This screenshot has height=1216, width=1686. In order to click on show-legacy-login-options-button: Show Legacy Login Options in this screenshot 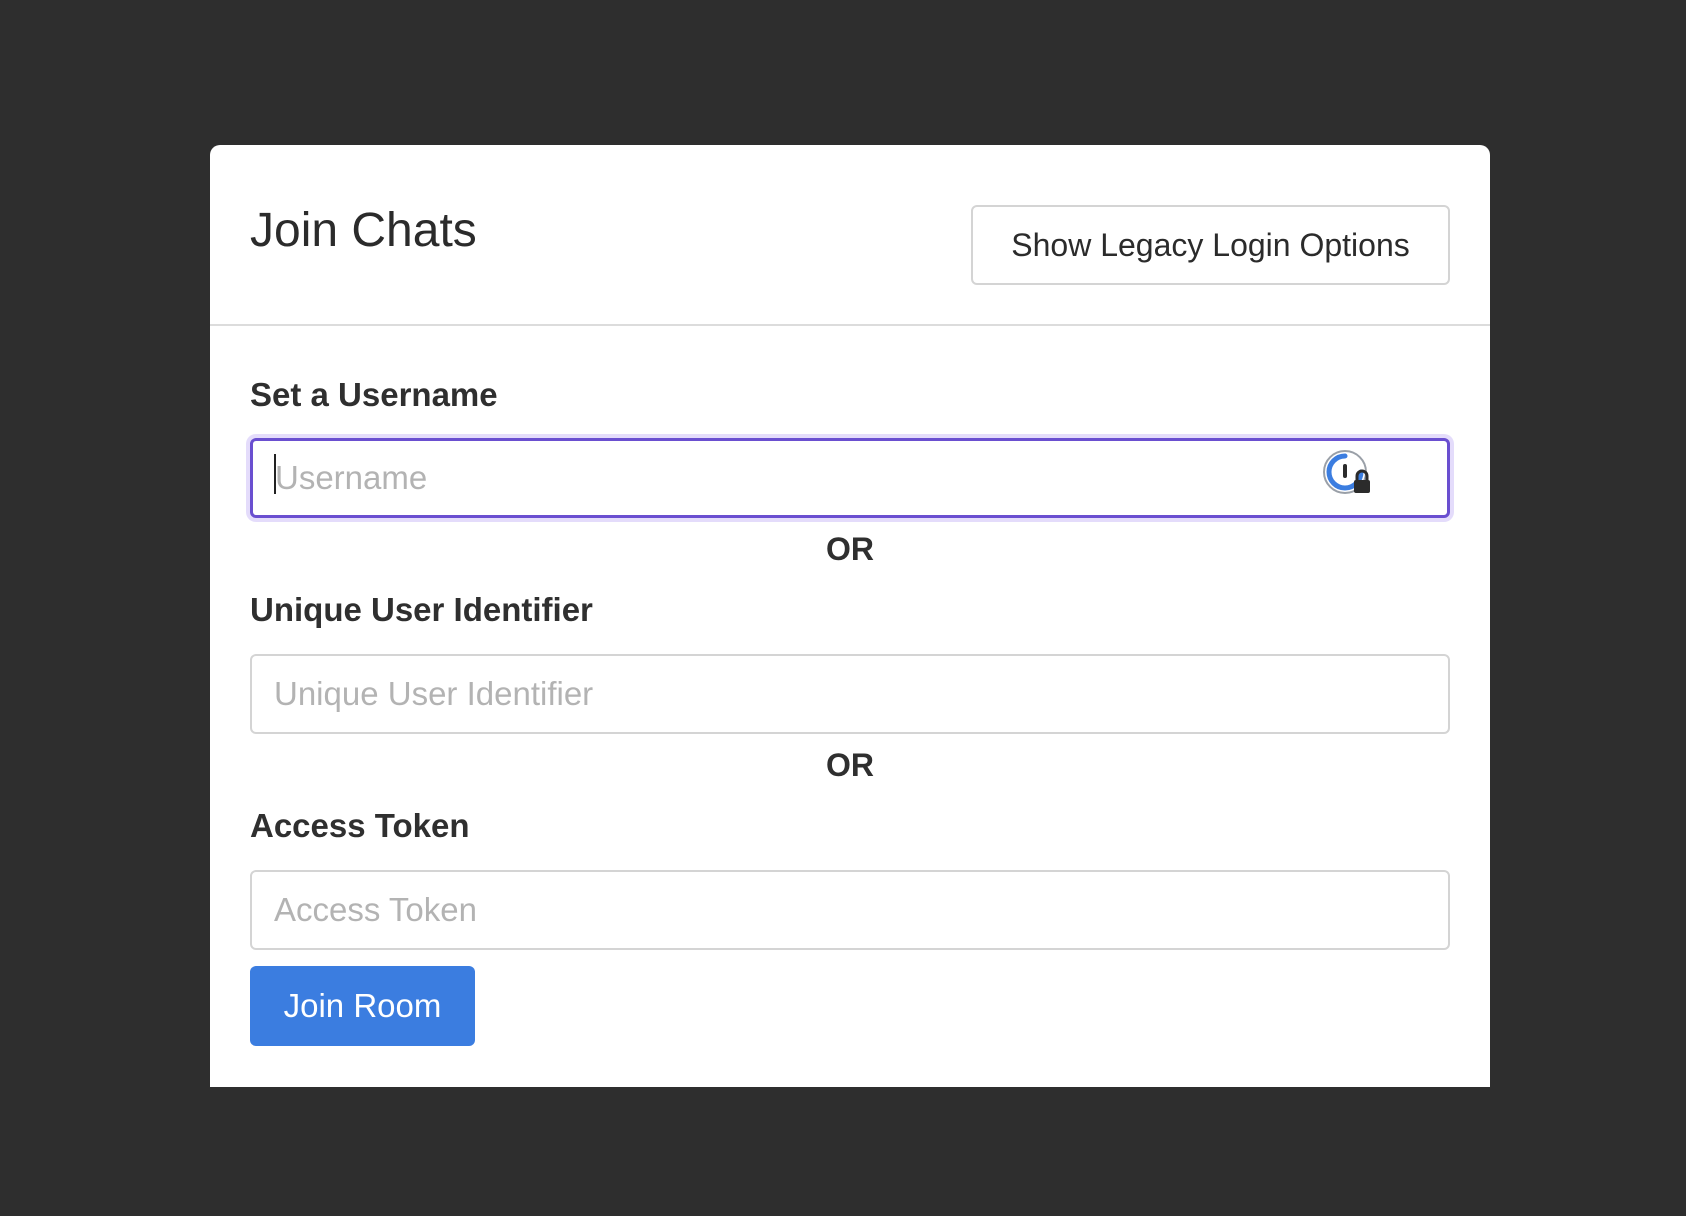, I will do `click(1210, 245)`.